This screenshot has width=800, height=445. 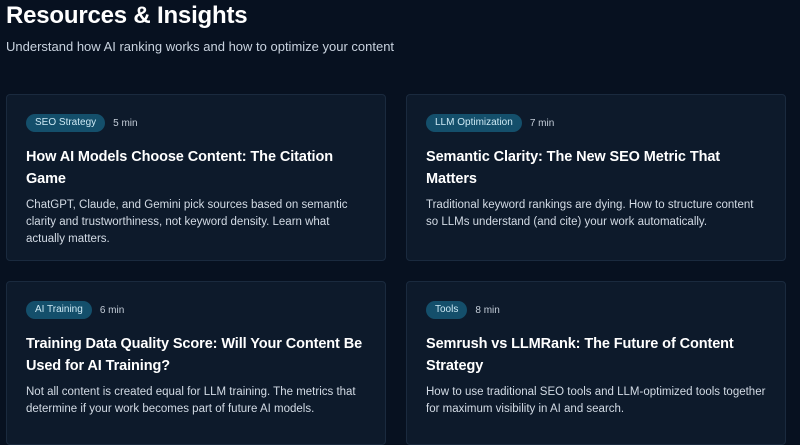 What do you see at coordinates (196, 310) in the screenshot?
I see `article-meta: AI Training 6 min` at bounding box center [196, 310].